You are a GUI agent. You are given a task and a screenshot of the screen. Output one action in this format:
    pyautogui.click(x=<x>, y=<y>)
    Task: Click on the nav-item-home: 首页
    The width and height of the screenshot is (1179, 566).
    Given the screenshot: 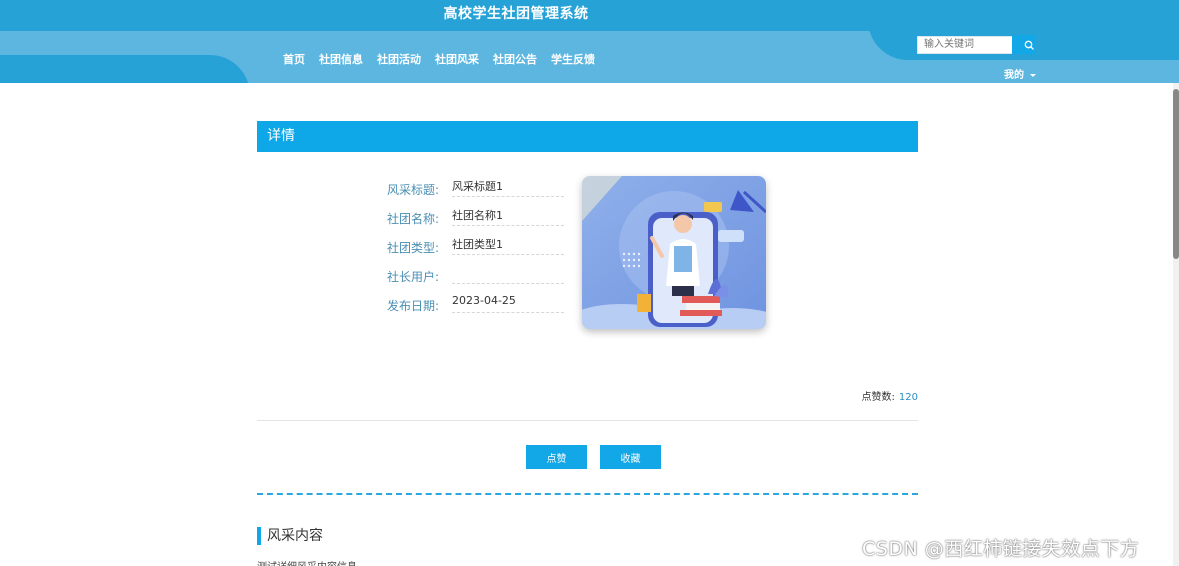 What is the action you would take?
    pyautogui.click(x=294, y=59)
    